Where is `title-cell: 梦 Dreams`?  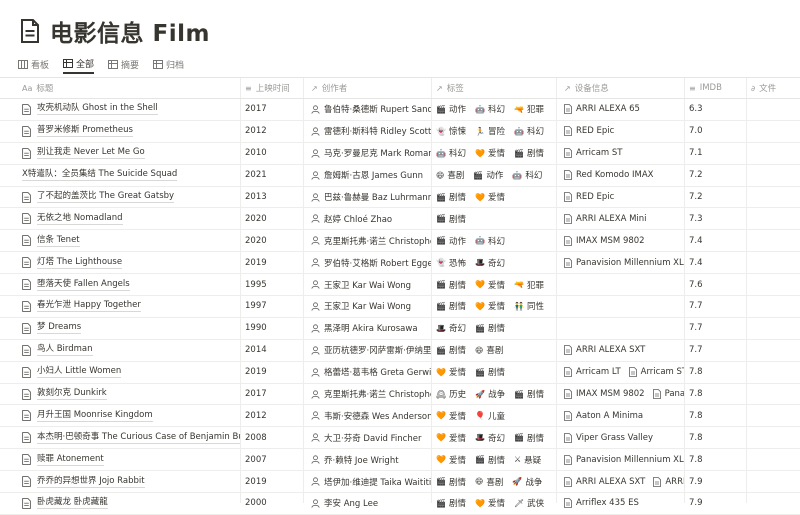
title-cell: 梦 Dreams is located at coordinates (120, 328).